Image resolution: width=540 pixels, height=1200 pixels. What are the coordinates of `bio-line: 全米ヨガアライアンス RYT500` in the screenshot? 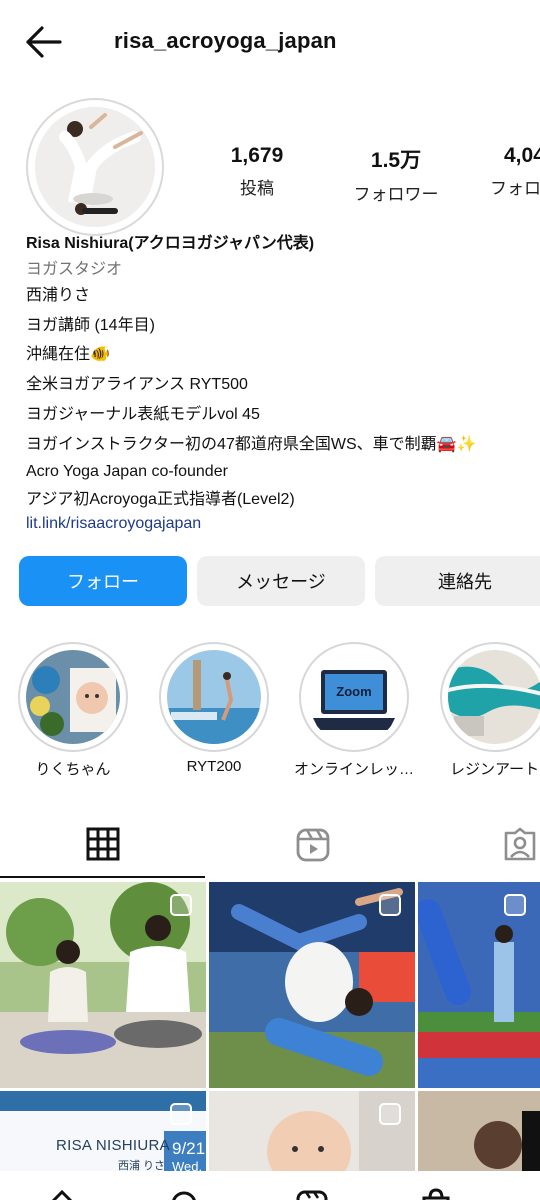 It's located at (137, 384).